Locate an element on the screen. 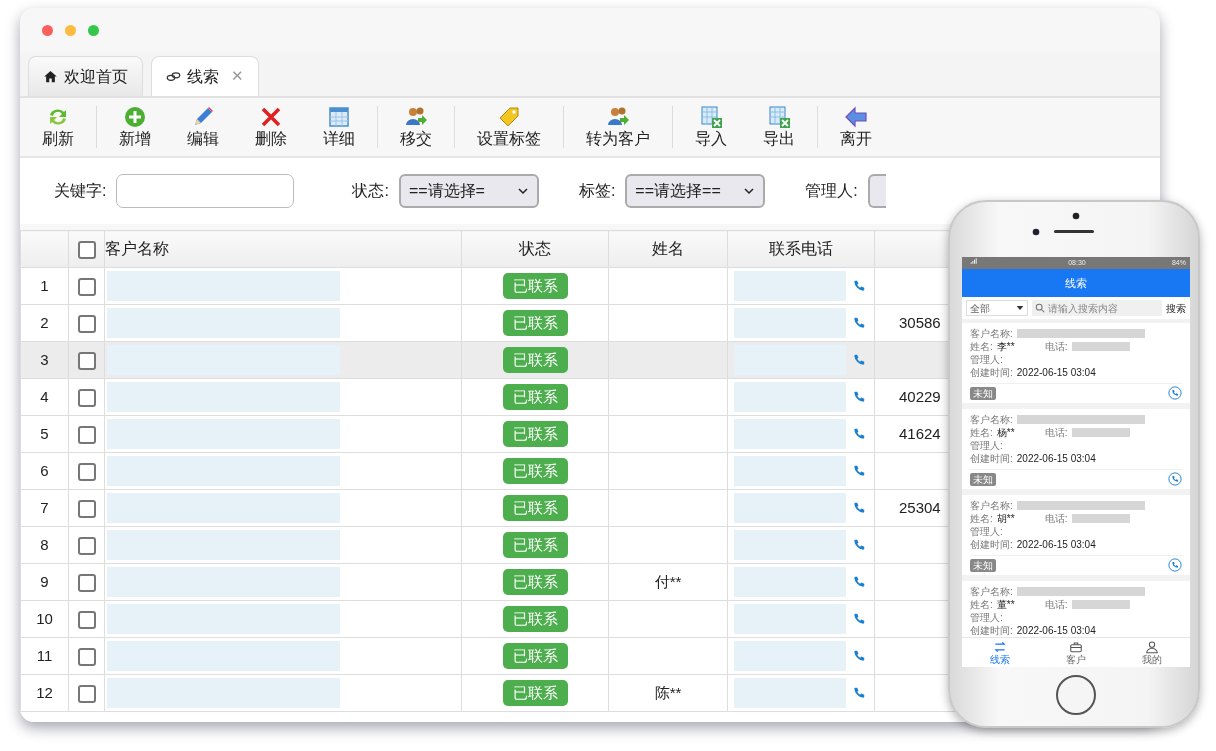  toolbar-button: 删除 is located at coordinates (271, 127).